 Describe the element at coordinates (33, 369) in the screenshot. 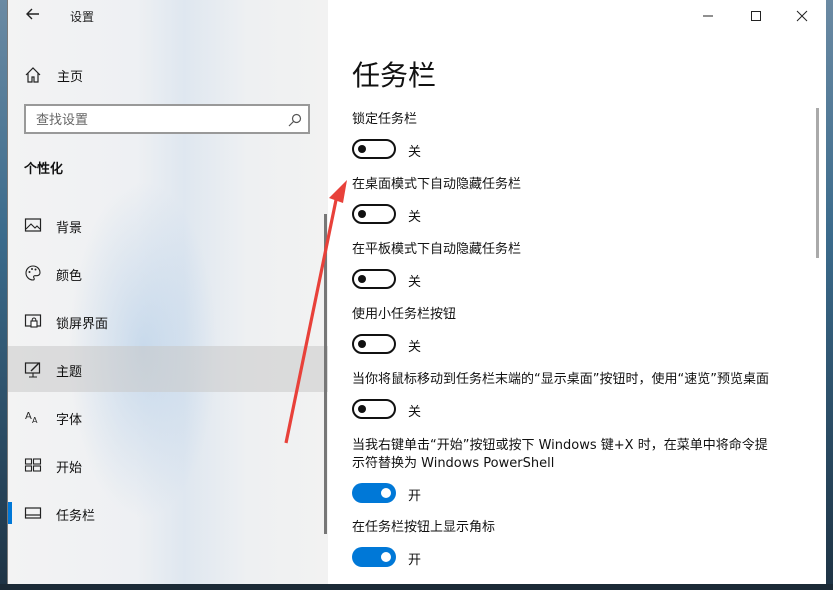

I see `theme-icon` at that location.